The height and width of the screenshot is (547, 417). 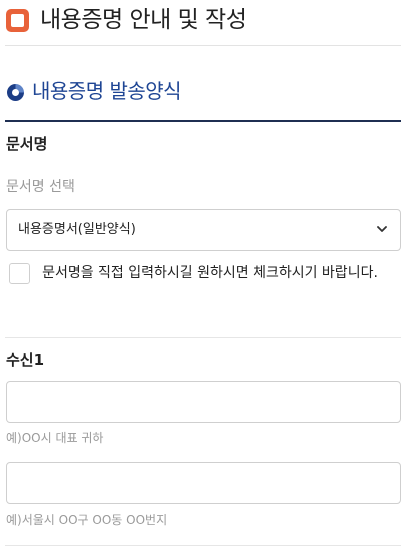 What do you see at coordinates (210, 273) in the screenshot?
I see `custom-document-name-label: 문서명을 직접 입력하시길 원하시면 체크하시기 바랍니다.` at bounding box center [210, 273].